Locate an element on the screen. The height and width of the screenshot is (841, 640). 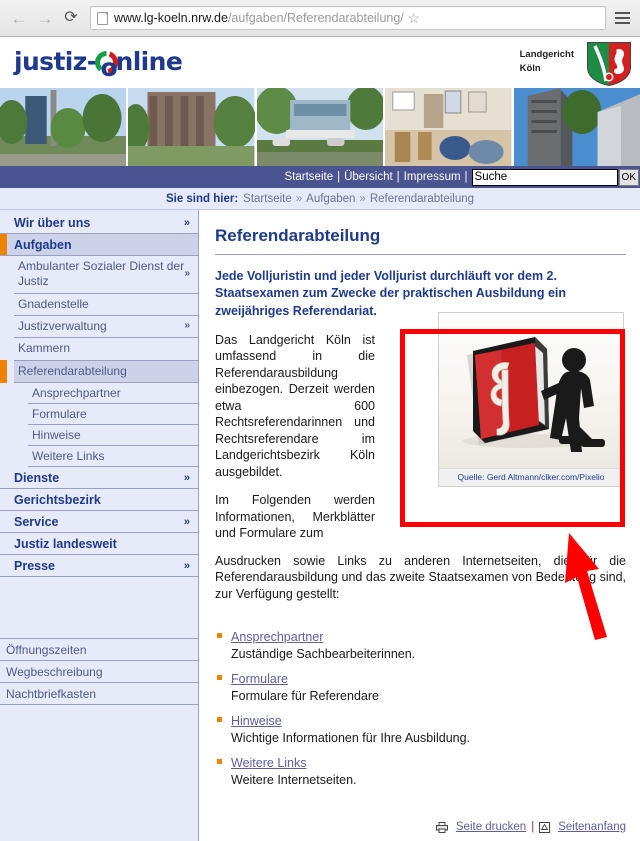
sidebar-item-ambulanter-sozialer-dienst: Ambulanter Sozialer Dienst der Justiz » is located at coordinates (106, 275).